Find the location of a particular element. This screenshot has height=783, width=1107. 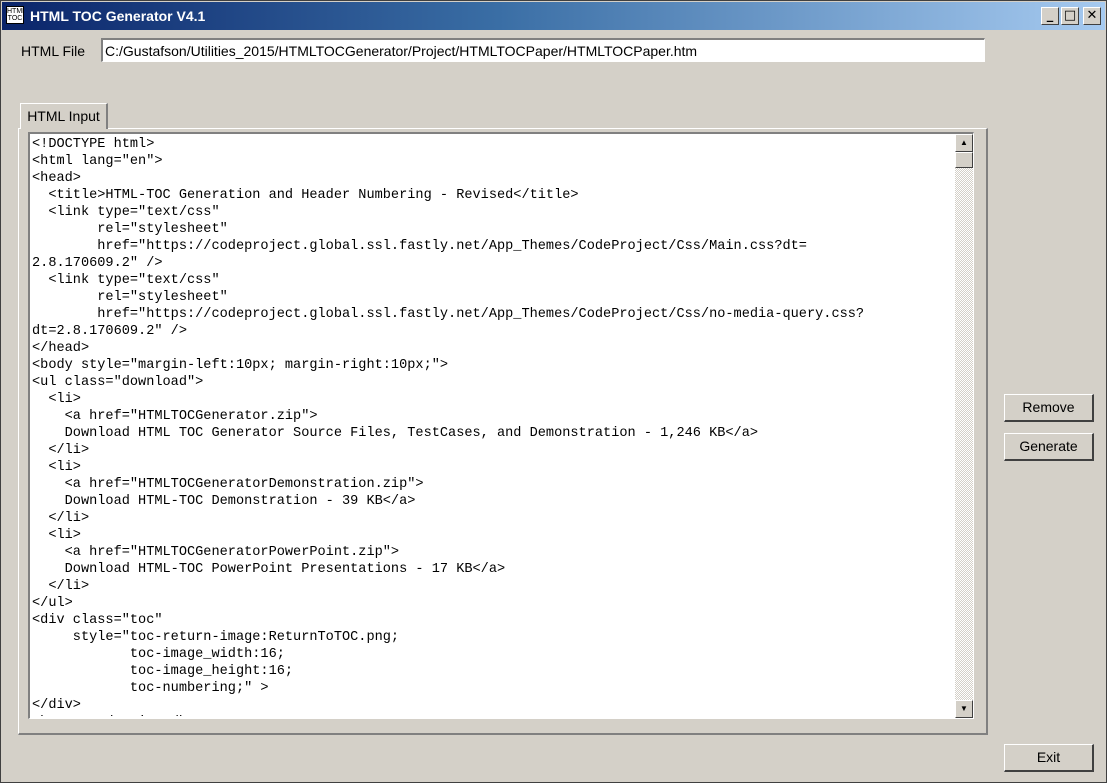

vertical-scrollbar: ▲ ▼ is located at coordinates (964, 426).